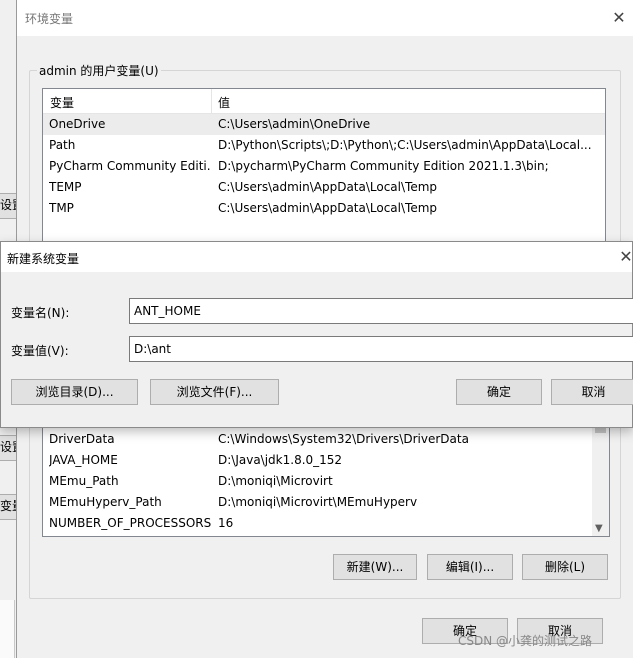 This screenshot has width=633, height=658. I want to click on table-row: JAVA_HOME D:\Java\jdk1.8.0_152, so click(326, 460).